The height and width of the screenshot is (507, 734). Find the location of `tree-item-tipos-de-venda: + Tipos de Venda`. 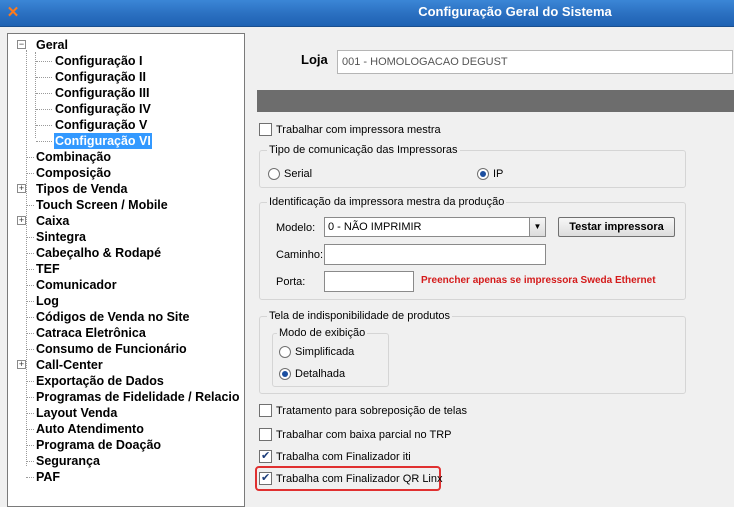

tree-item-tipos-de-venda: + Tipos de Venda is located at coordinates (126, 189).